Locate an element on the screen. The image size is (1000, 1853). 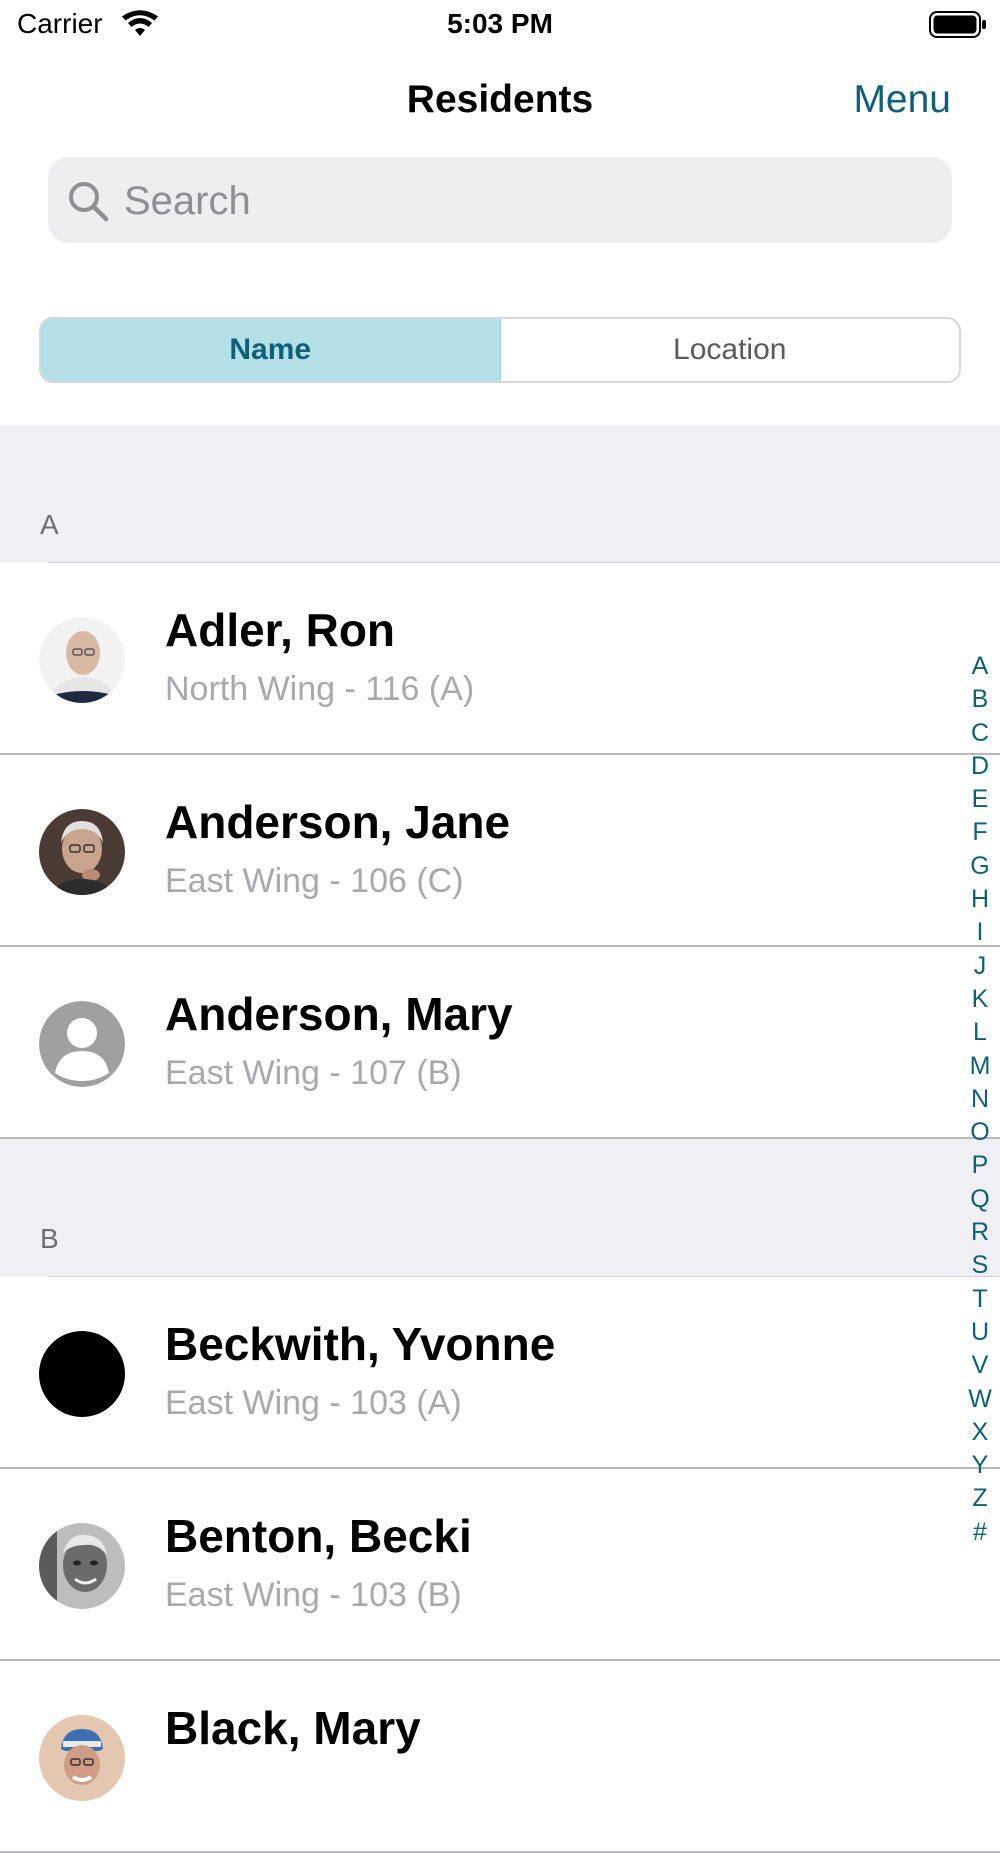
resident-name: Benton, Becki is located at coordinates (318, 1536).